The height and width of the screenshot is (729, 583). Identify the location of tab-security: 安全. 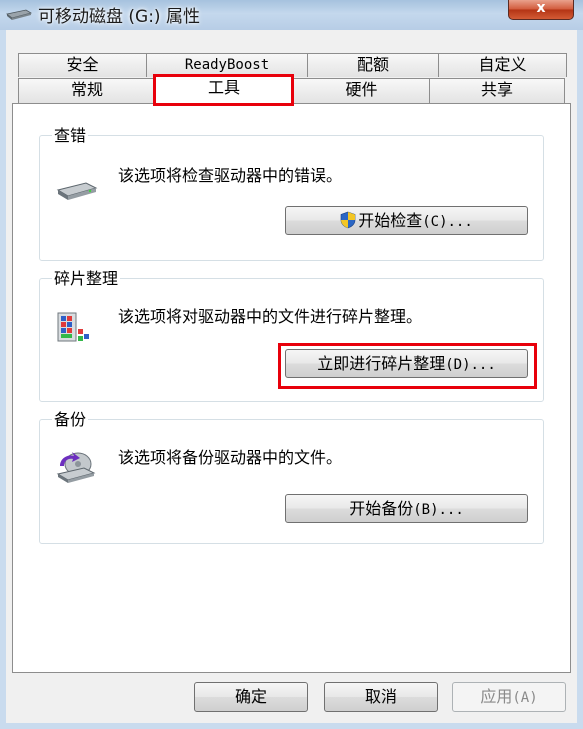
(82, 65).